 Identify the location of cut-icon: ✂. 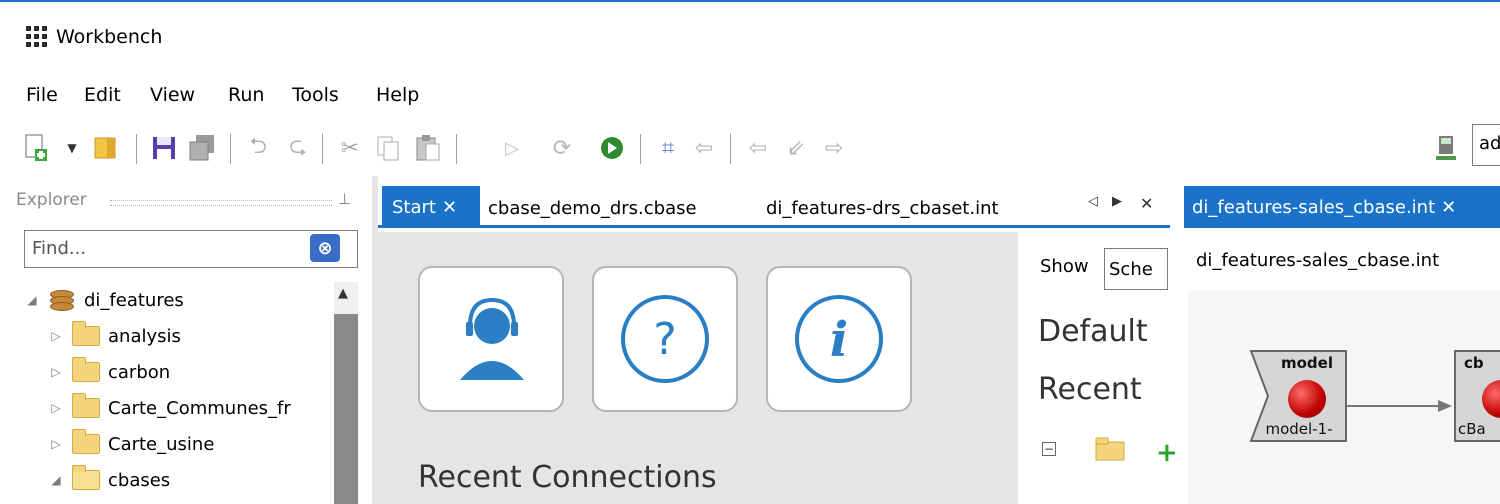
(350, 148).